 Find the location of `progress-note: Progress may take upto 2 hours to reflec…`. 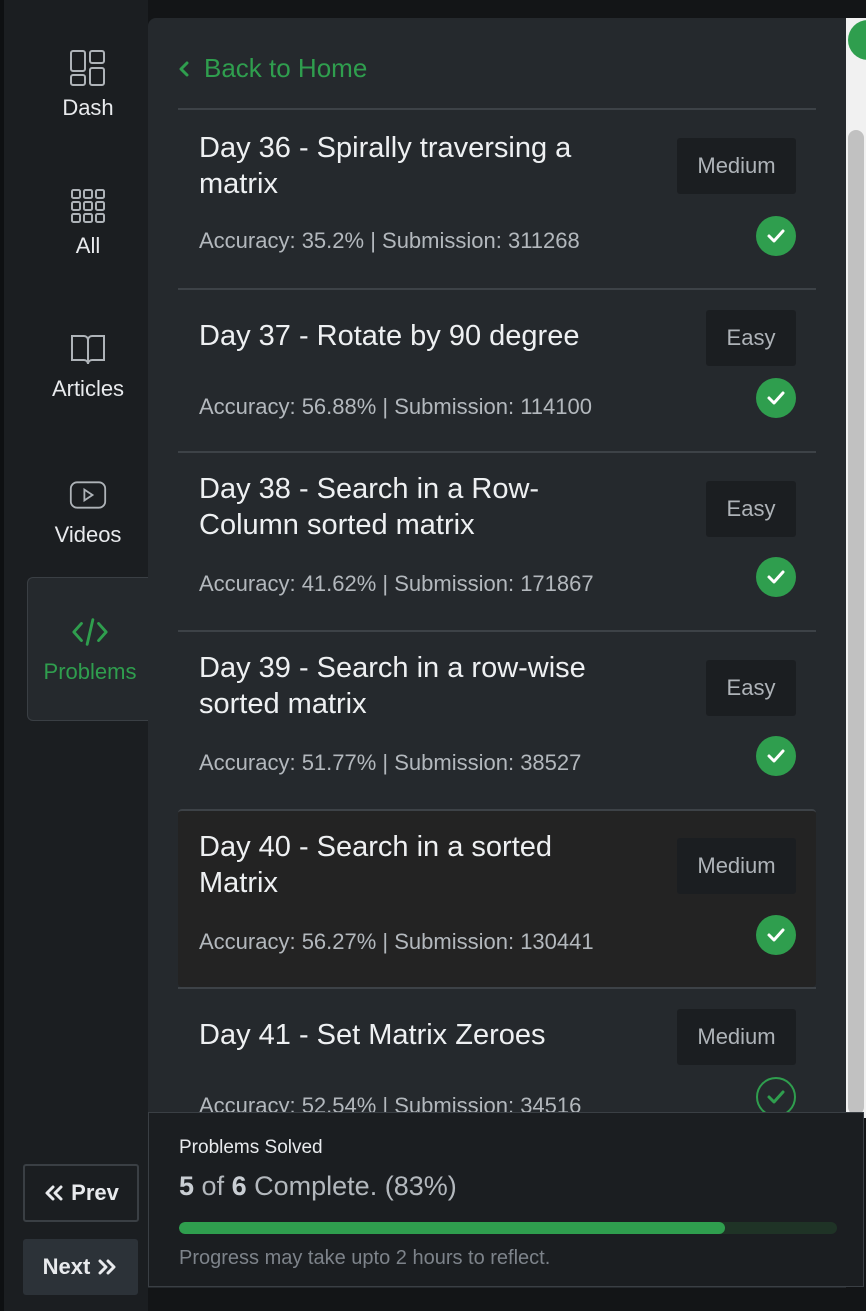

progress-note: Progress may take upto 2 hours to reflec… is located at coordinates (365, 1258).